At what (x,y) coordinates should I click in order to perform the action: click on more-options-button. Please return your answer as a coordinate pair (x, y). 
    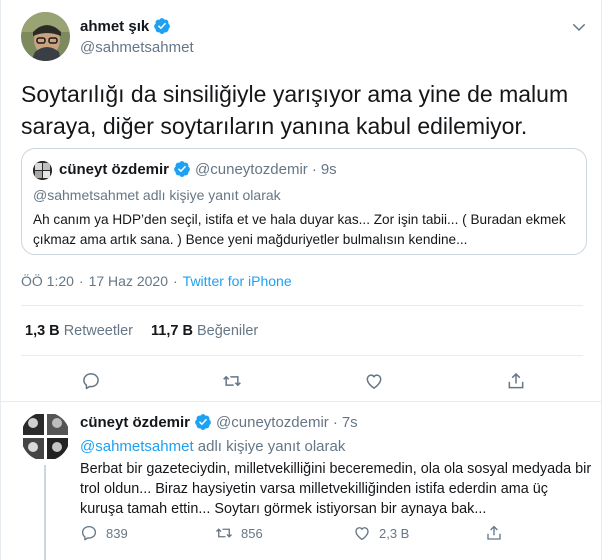
    Looking at the image, I should click on (579, 27).